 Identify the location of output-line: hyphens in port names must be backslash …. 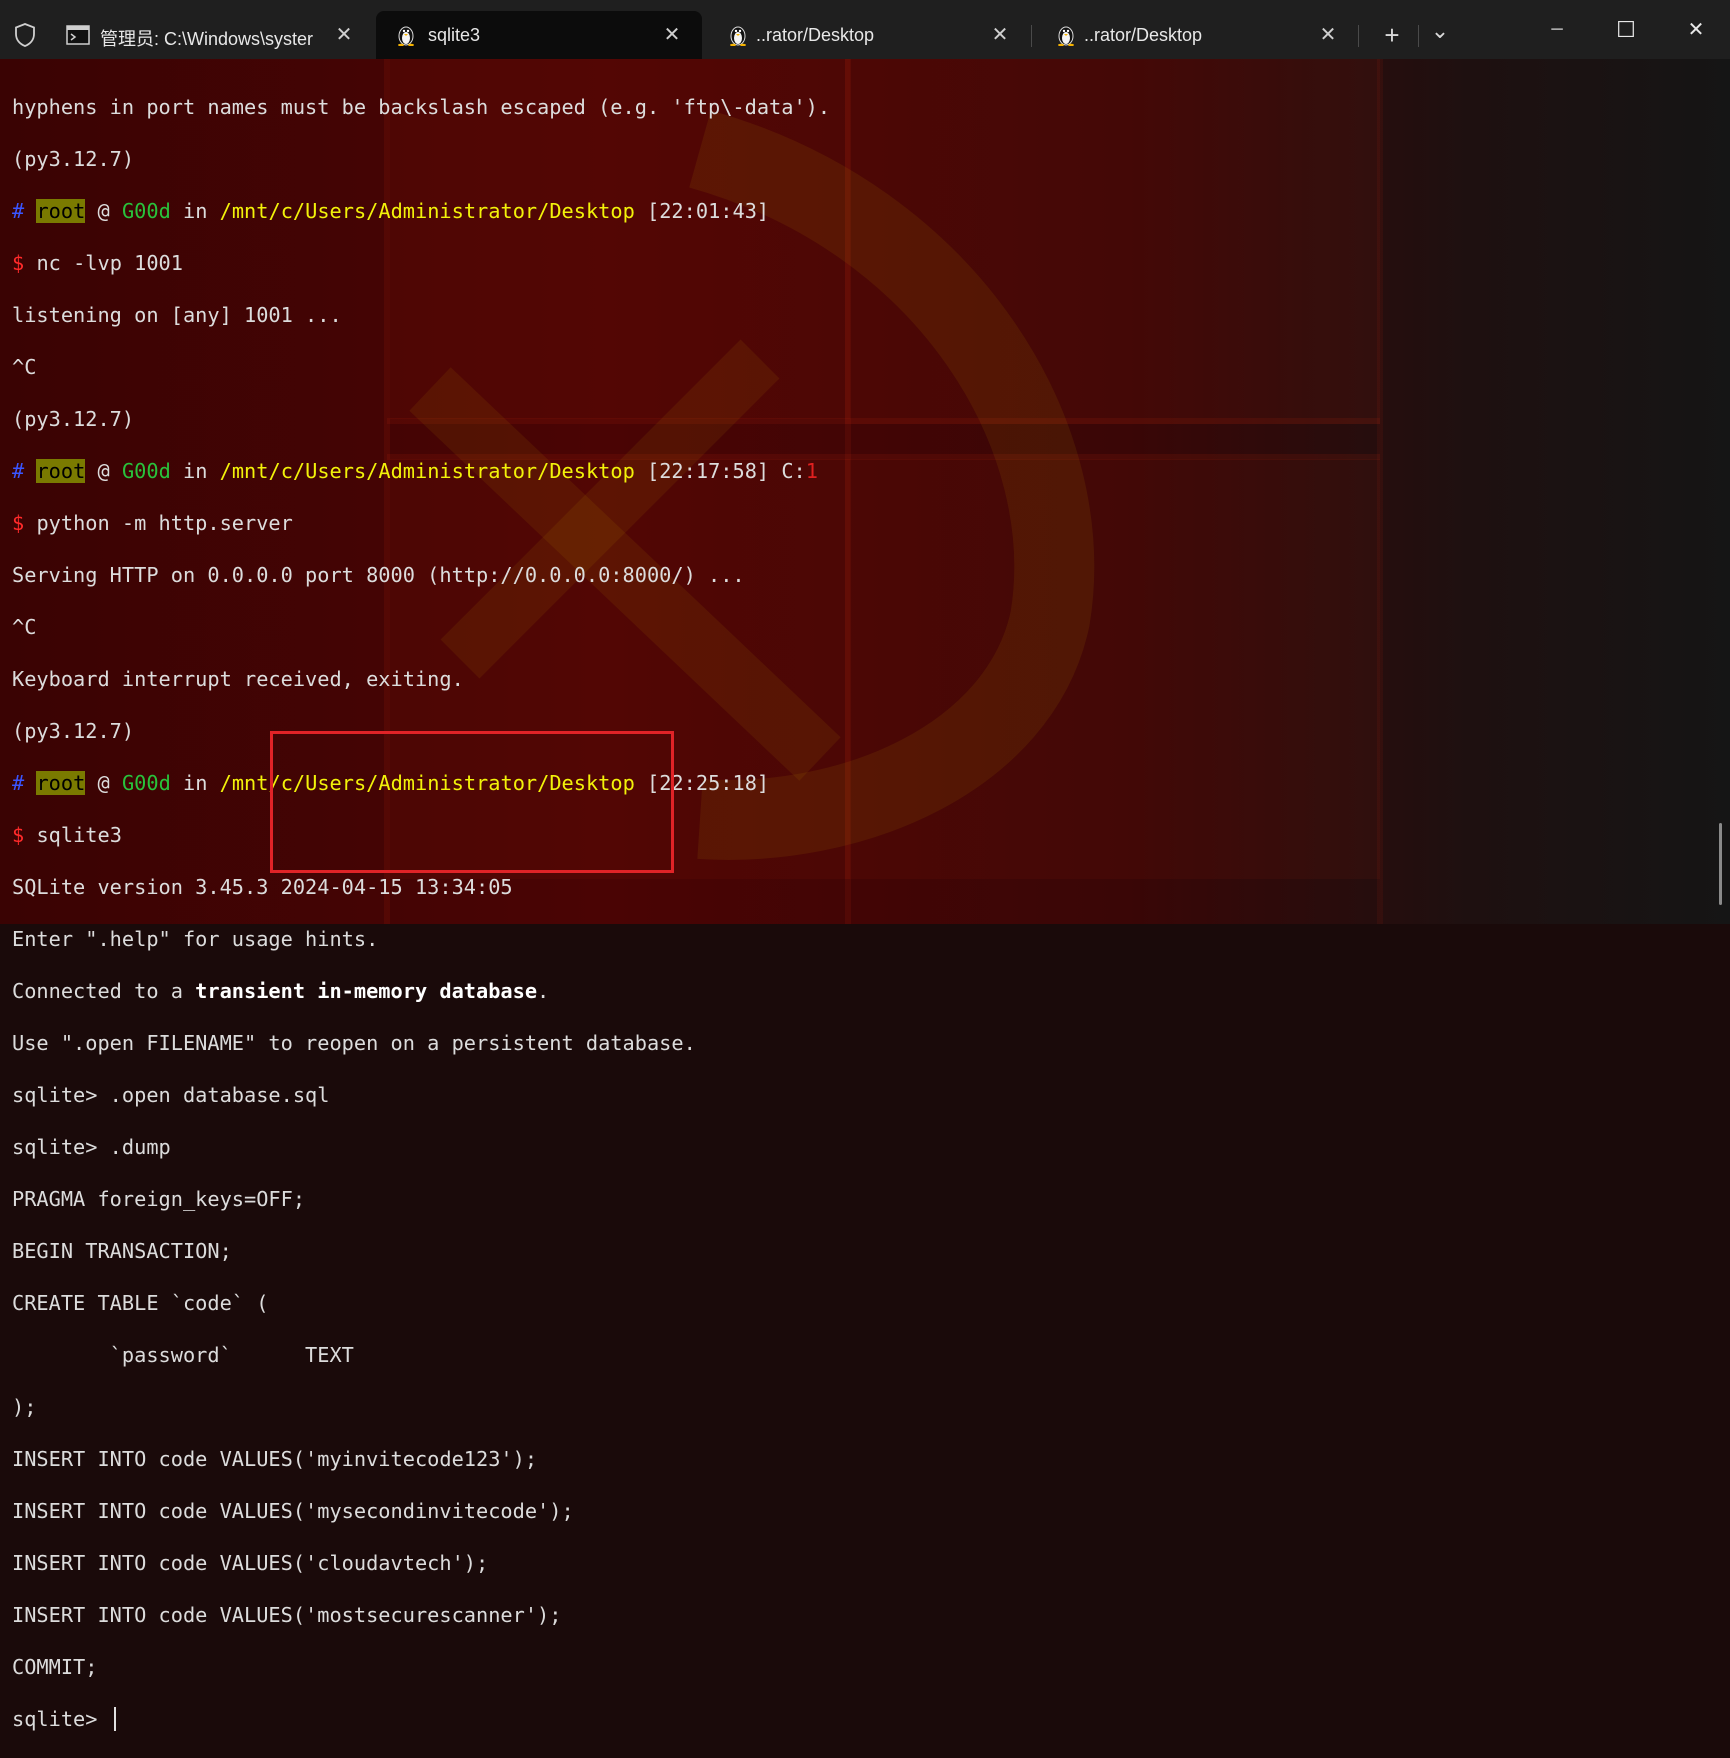
(421, 107).